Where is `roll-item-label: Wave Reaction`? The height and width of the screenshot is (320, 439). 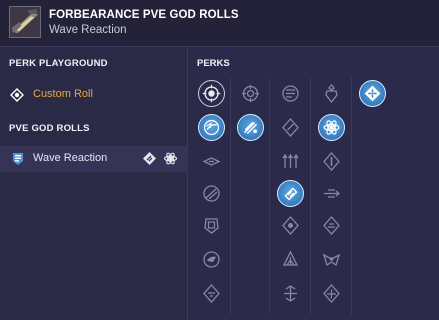 roll-item-label: Wave Reaction is located at coordinates (70, 158).